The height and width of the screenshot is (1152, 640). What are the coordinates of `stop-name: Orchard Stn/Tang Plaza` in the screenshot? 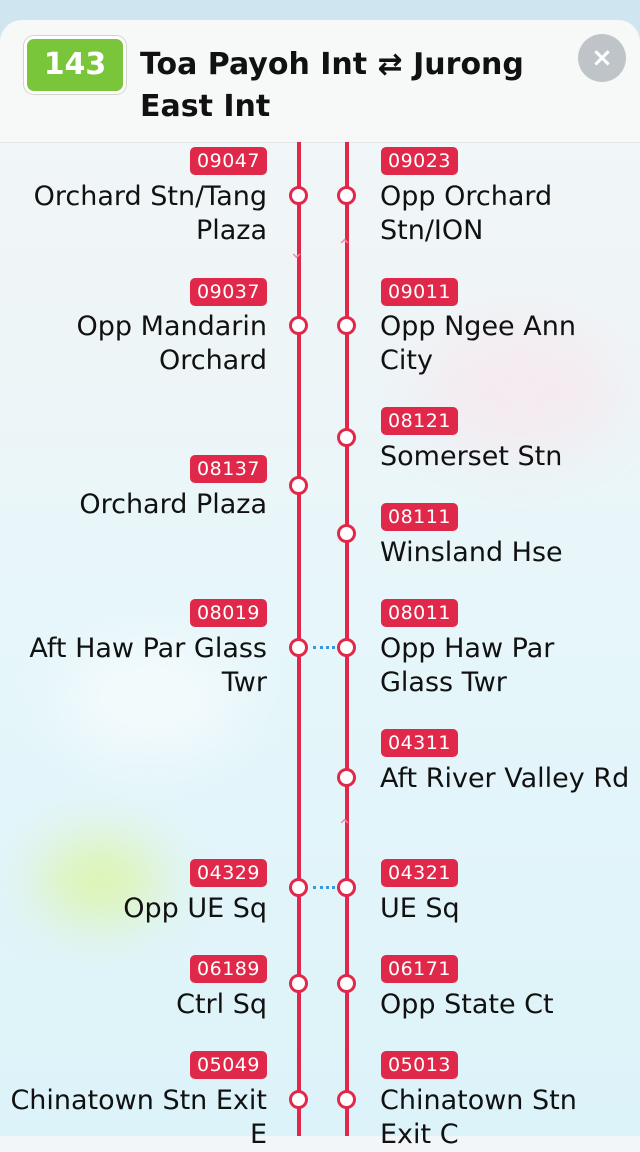 It's located at (150, 213).